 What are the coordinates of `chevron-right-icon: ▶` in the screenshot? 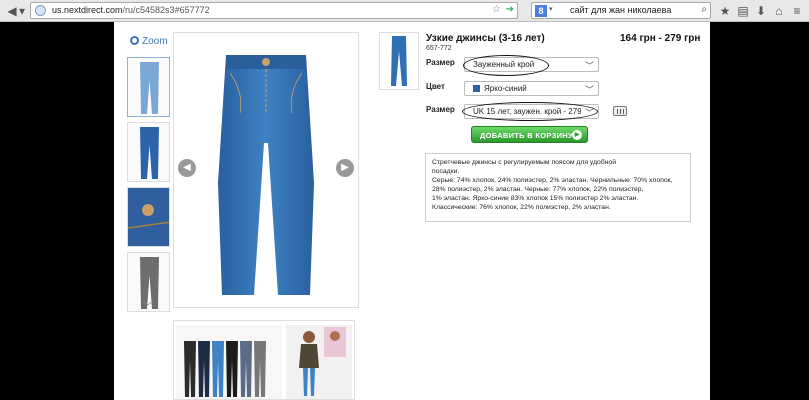 It's located at (345, 168).